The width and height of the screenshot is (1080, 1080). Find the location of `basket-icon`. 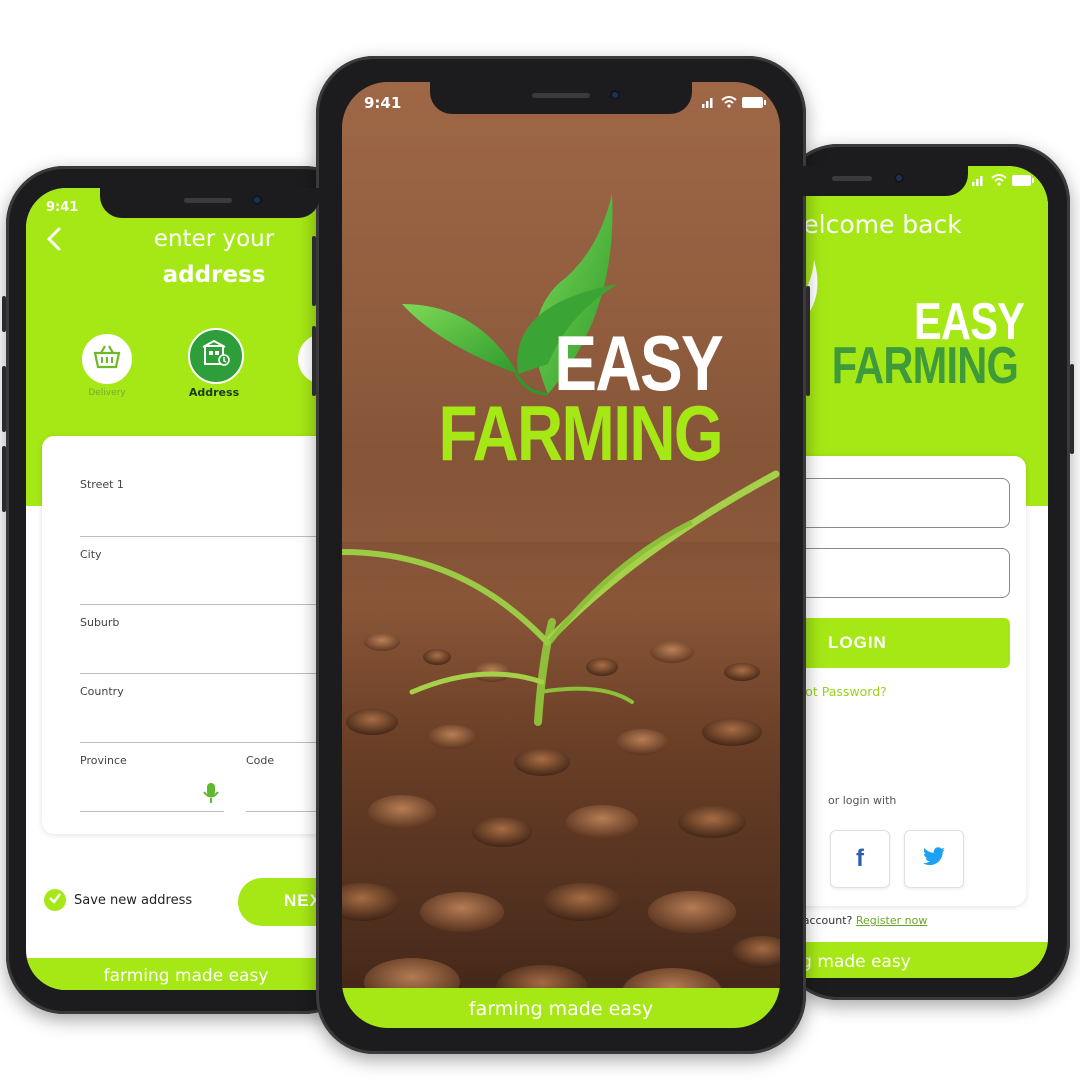

basket-icon is located at coordinates (107, 359).